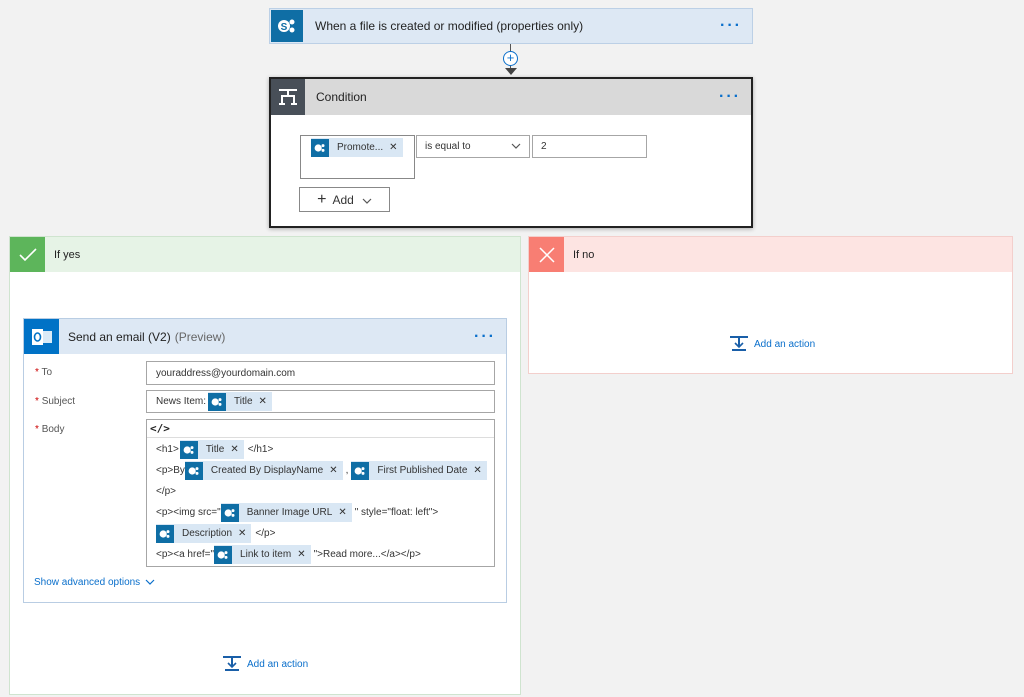 The height and width of the screenshot is (697, 1024). I want to click on to-input: youraddress@yourdomain.com, so click(320, 373).